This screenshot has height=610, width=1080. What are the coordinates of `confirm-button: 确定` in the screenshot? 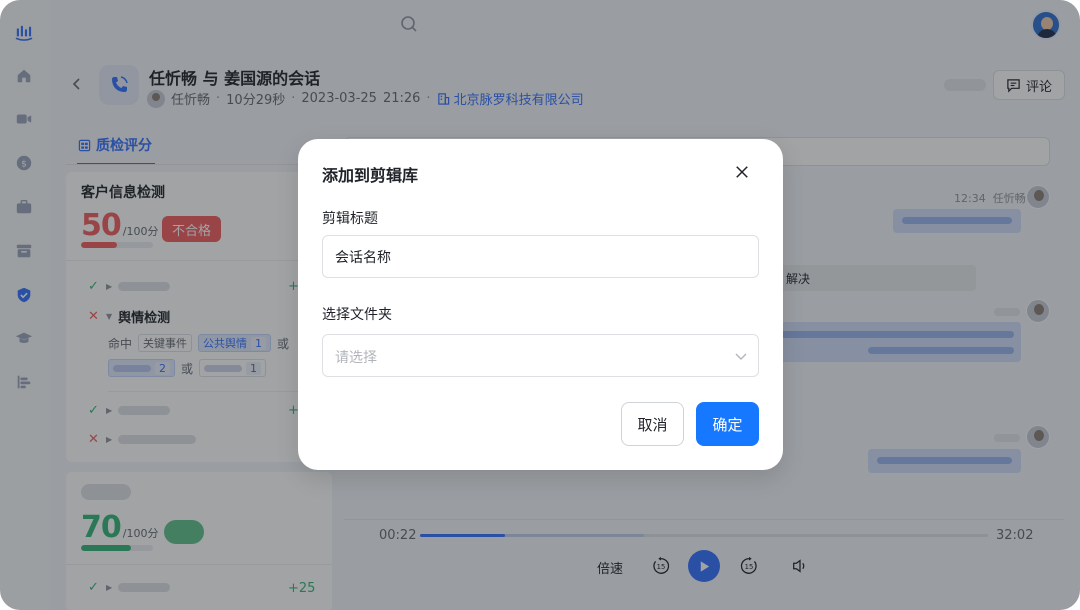 It's located at (727, 424).